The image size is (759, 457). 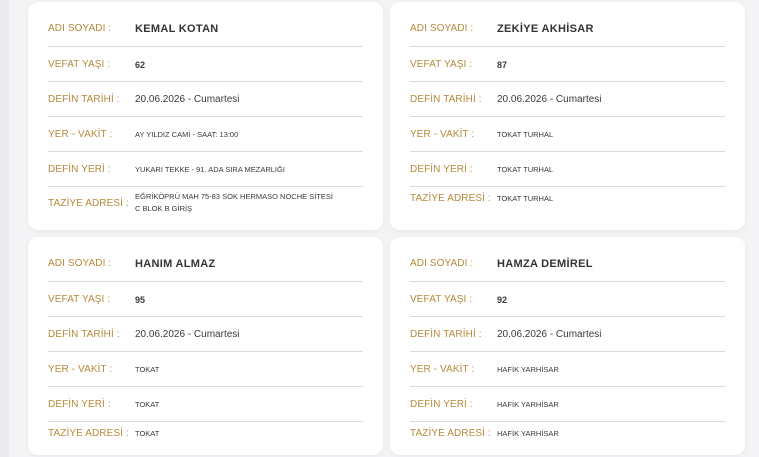 I want to click on burial-place-value: HAFİK YARHİSAR, so click(x=528, y=404).